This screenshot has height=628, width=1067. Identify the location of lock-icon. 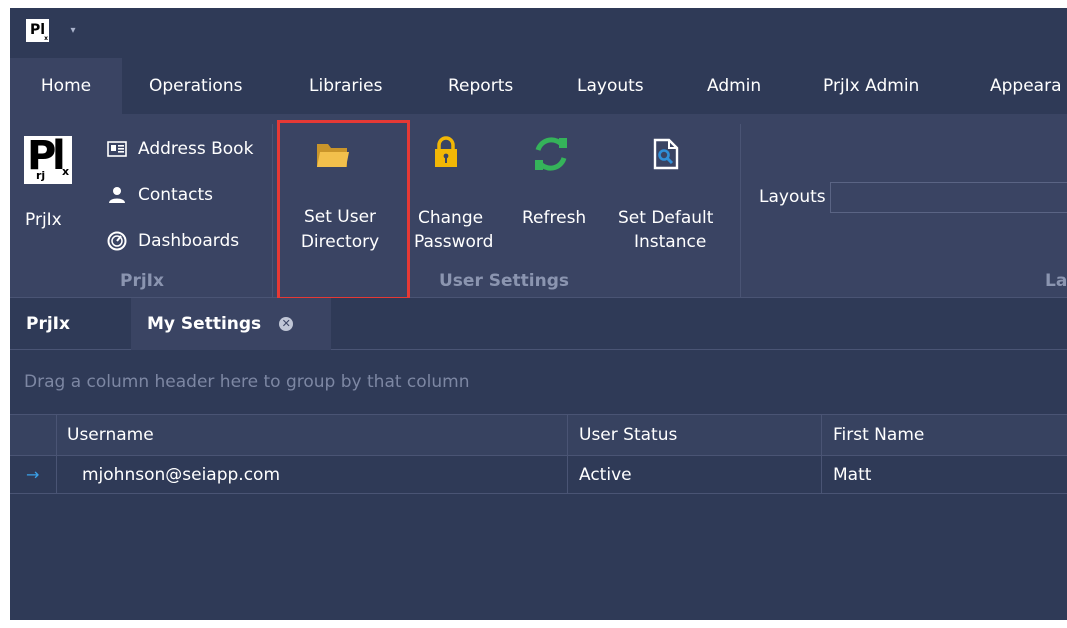
(446, 154).